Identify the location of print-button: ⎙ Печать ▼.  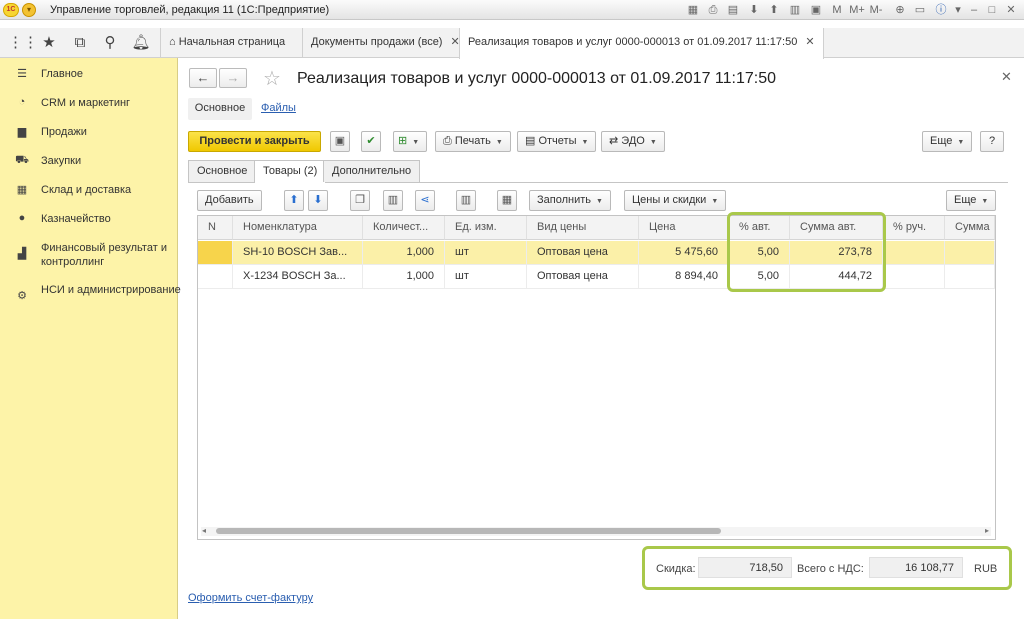
(473, 141).